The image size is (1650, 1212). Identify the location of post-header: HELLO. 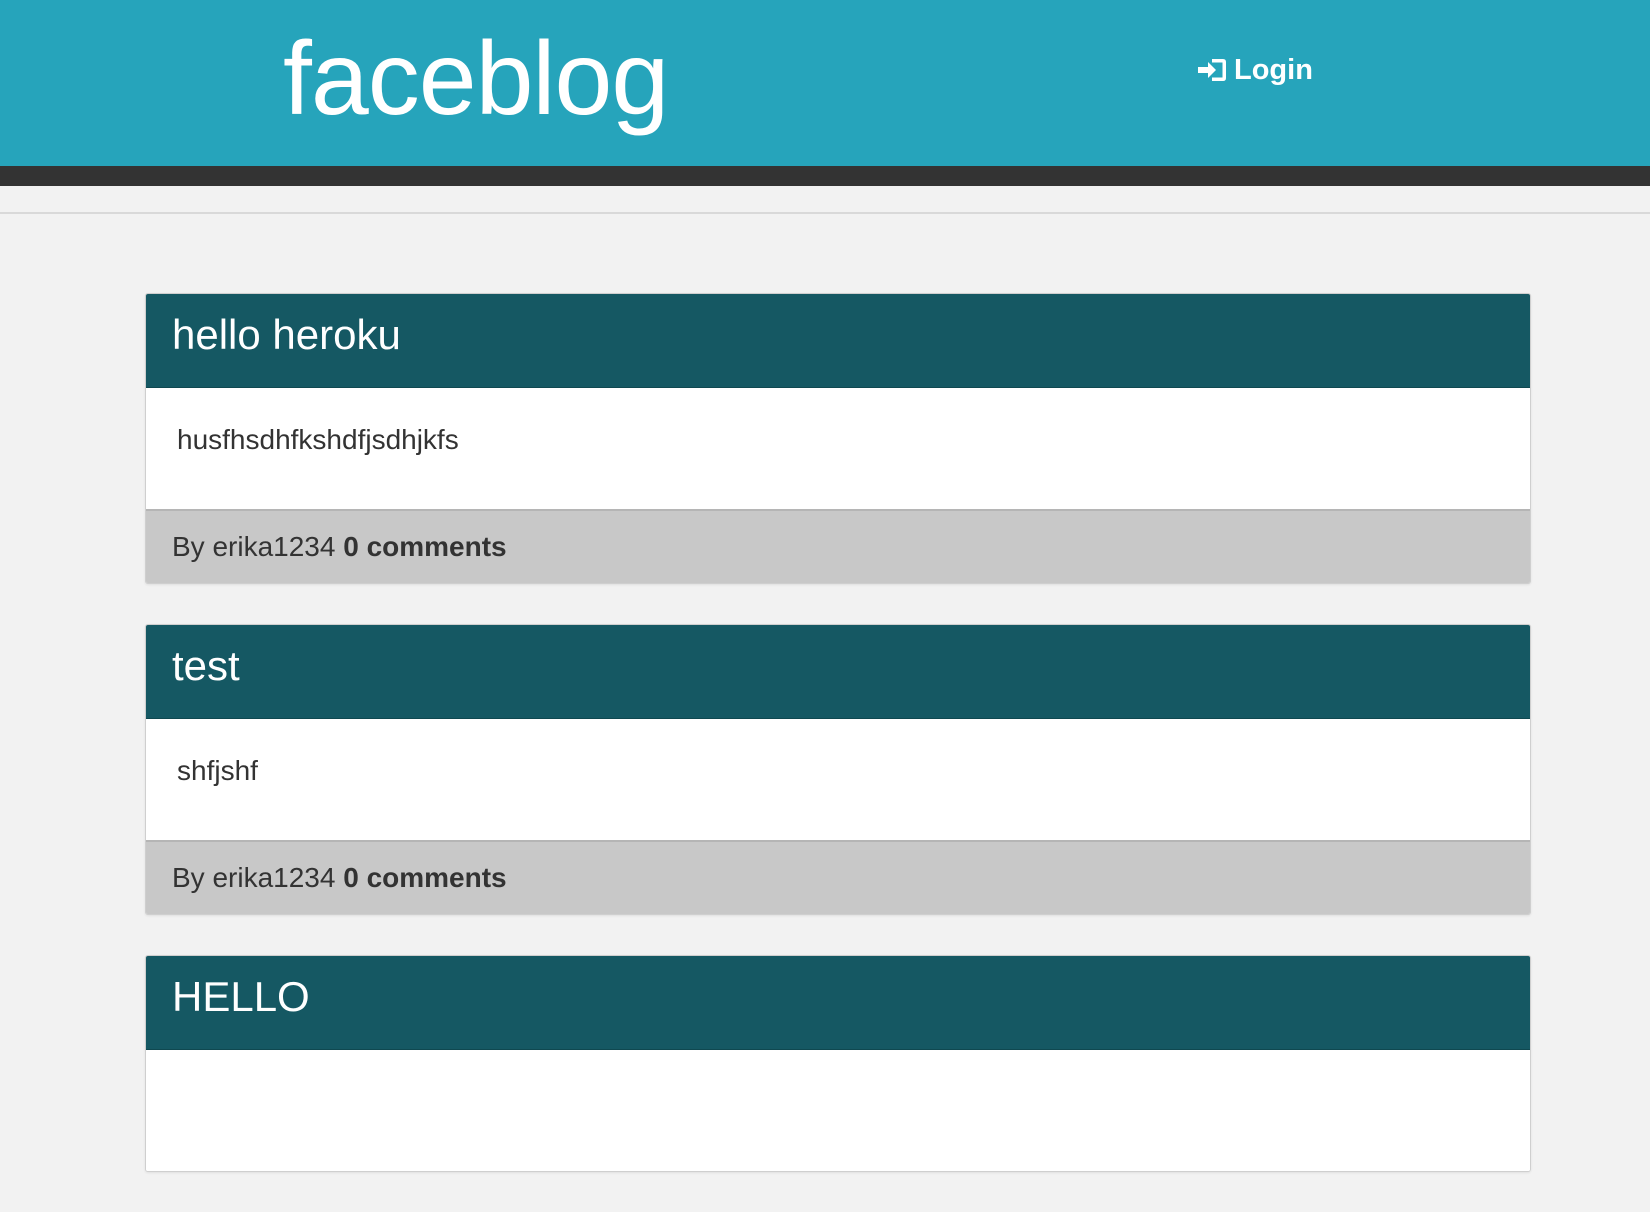
(838, 1003).